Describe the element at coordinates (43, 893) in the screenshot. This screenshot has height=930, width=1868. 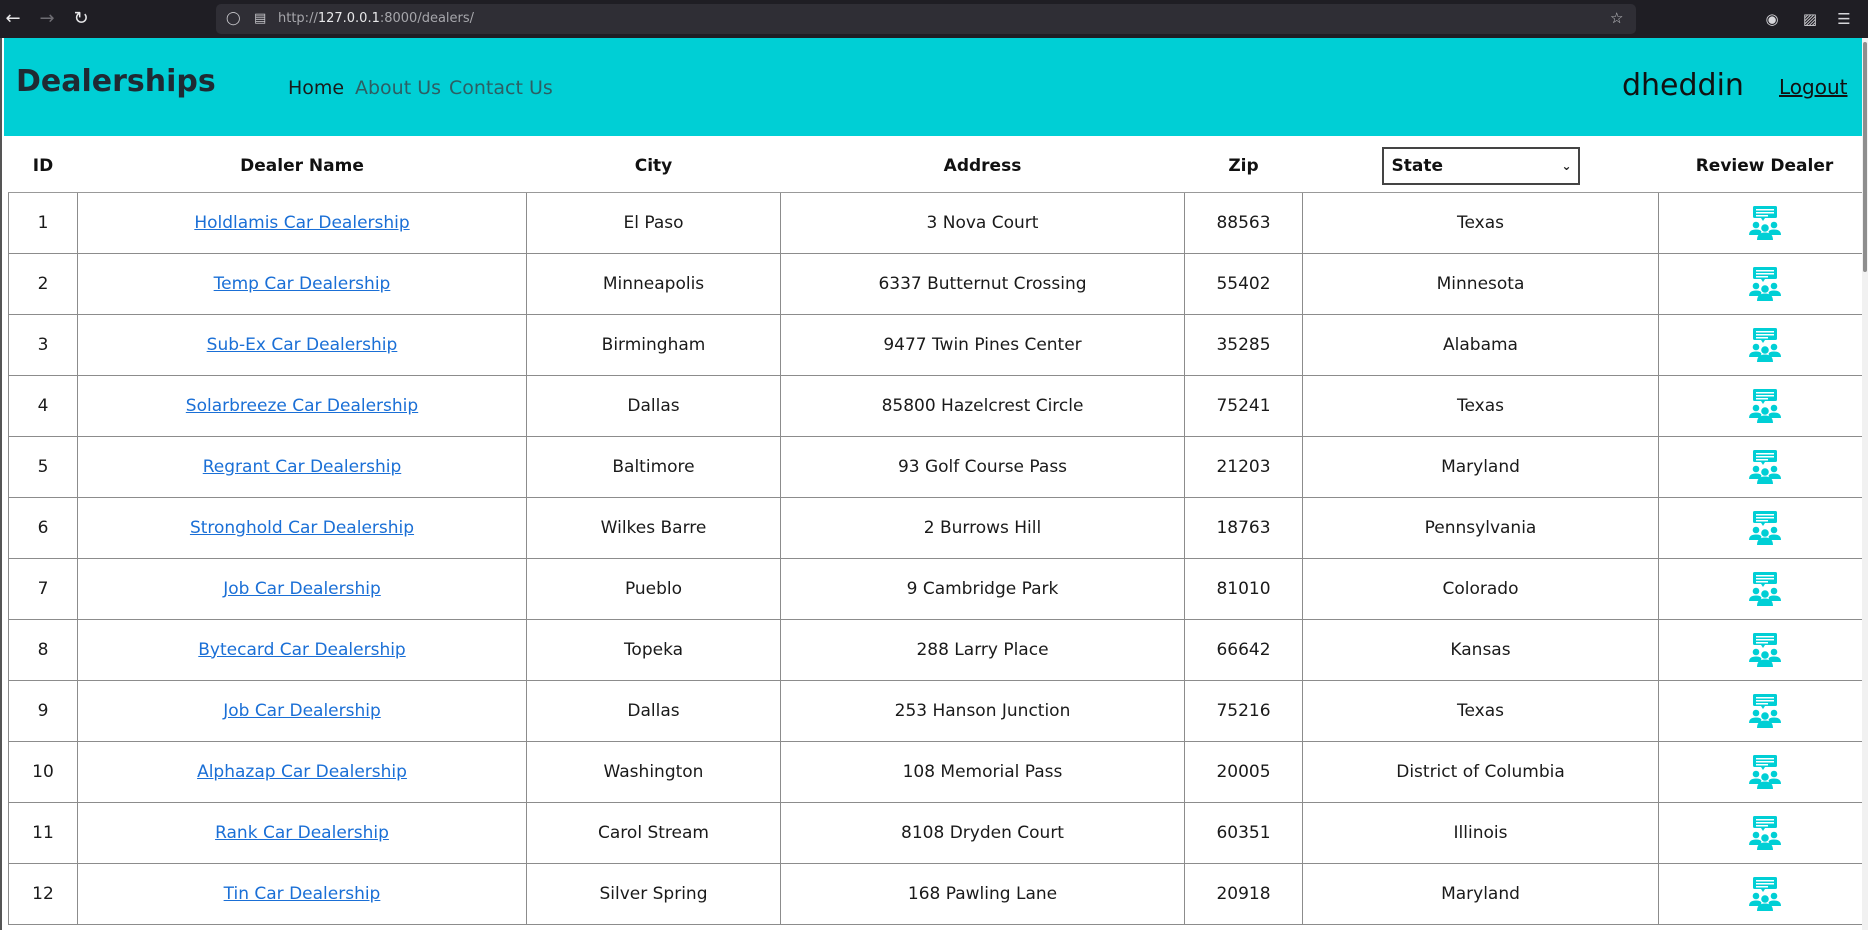
I see `cell-id: 12` at that location.